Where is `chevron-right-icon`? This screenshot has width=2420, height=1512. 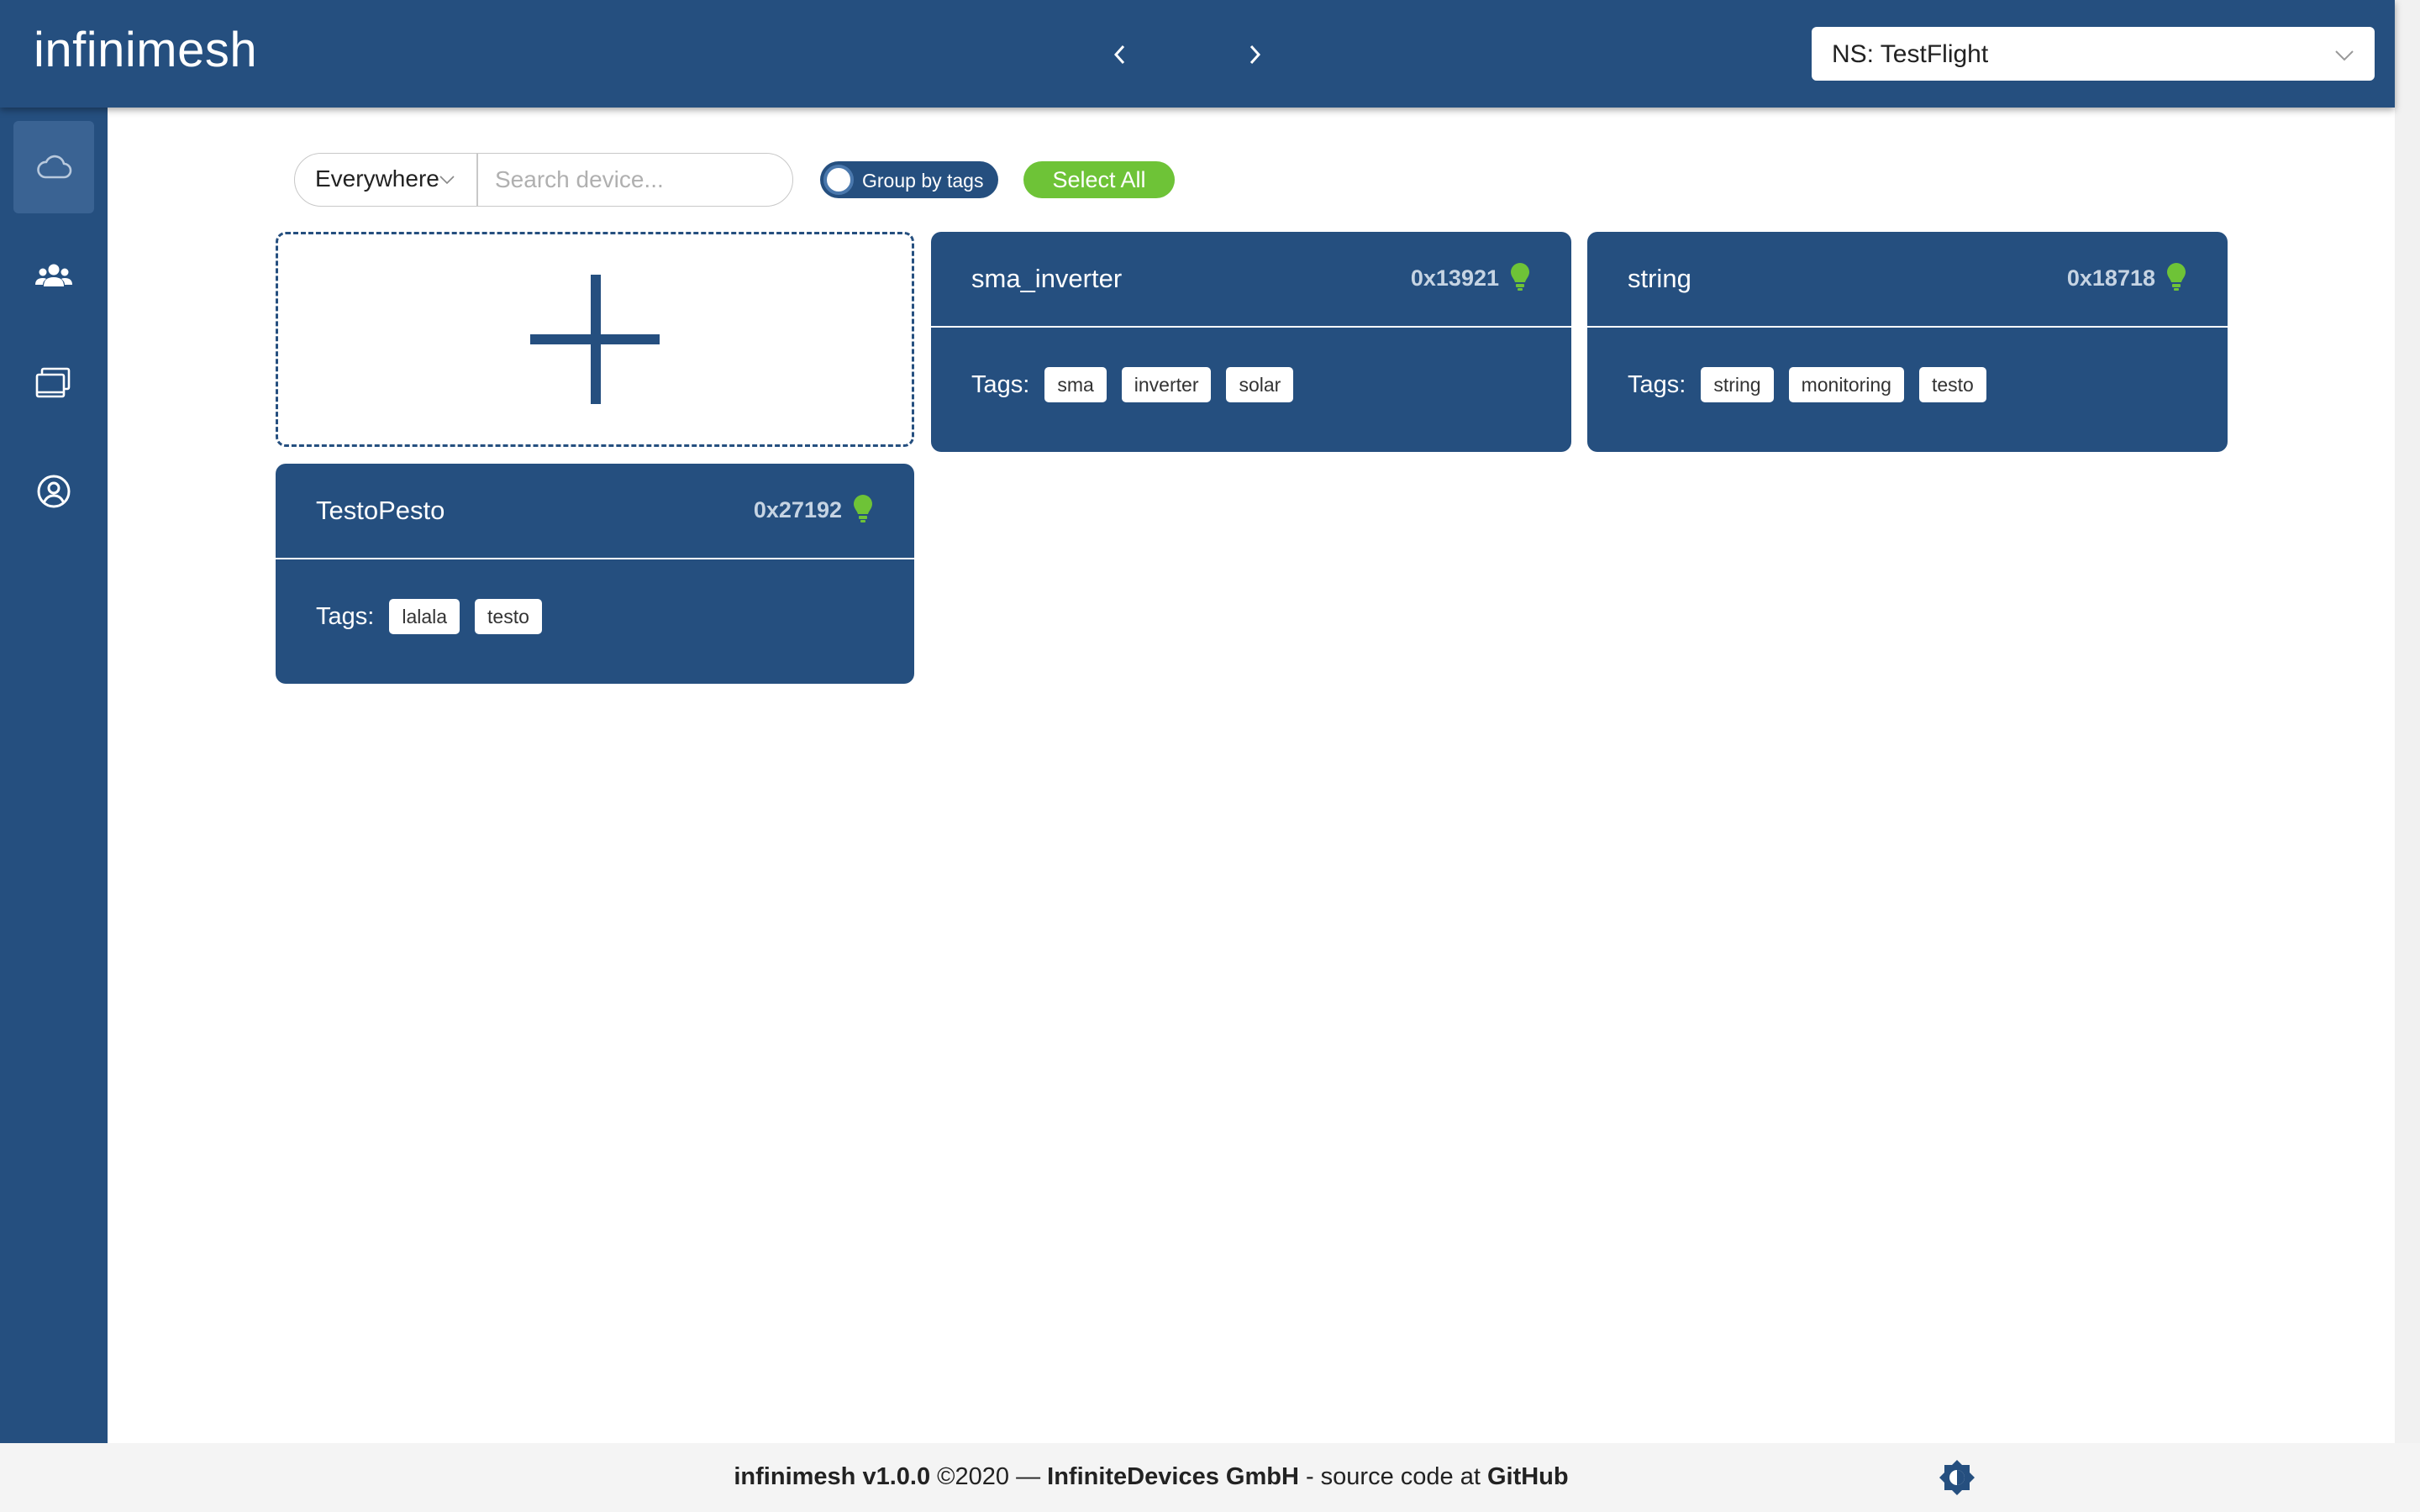 chevron-right-icon is located at coordinates (1255, 55).